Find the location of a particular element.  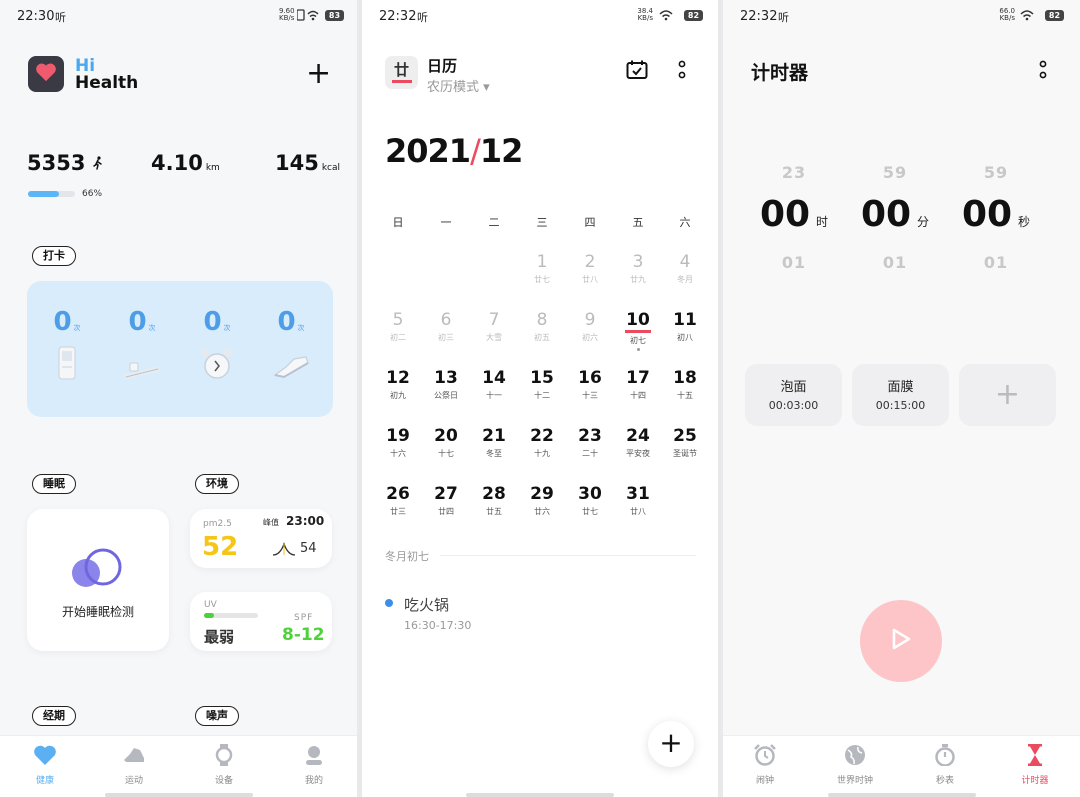

start-timer-button is located at coordinates (901, 641).